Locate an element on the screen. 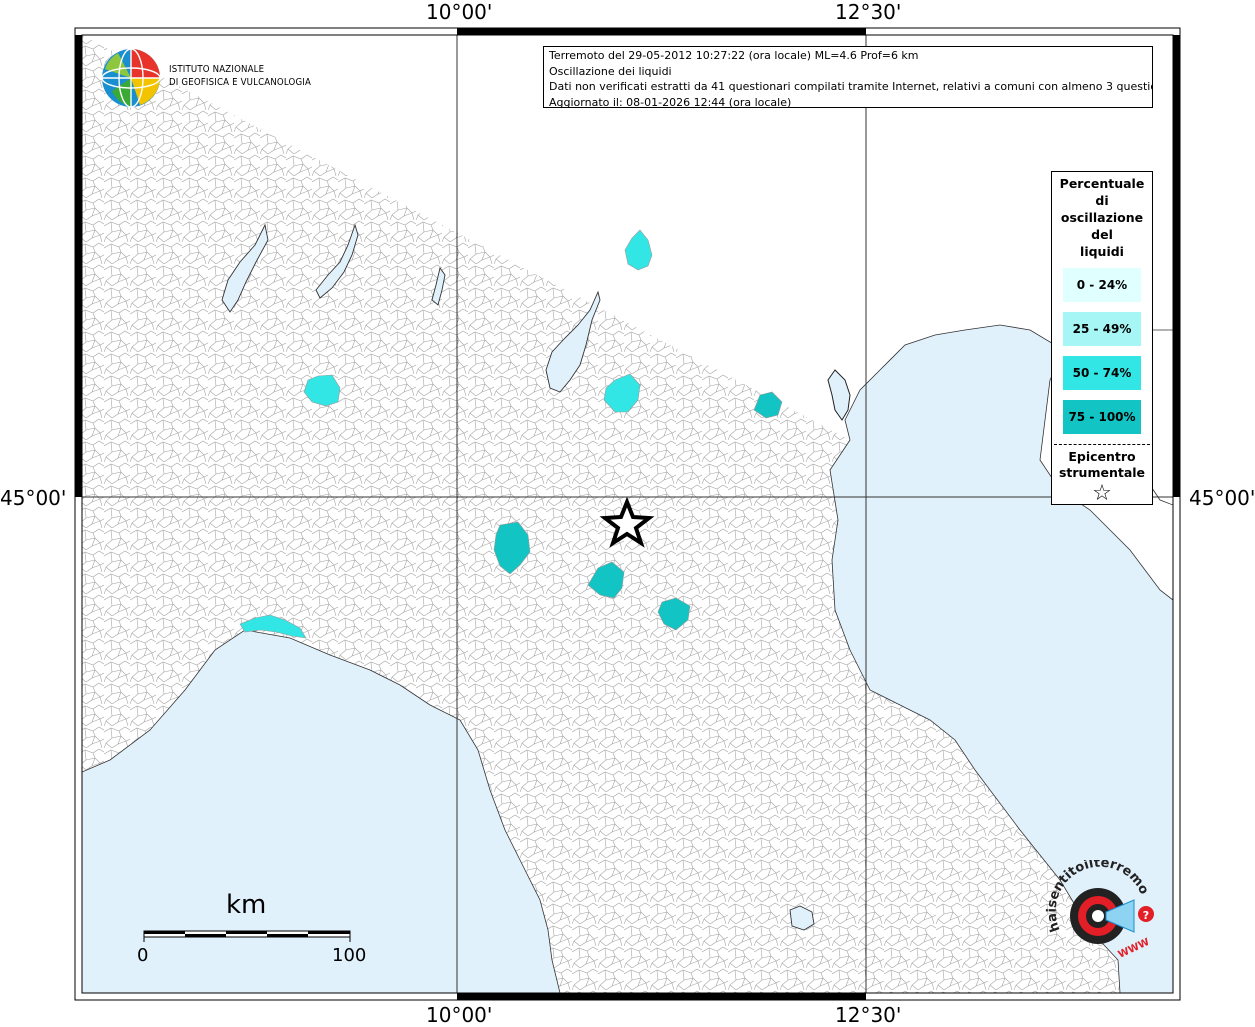 This screenshot has width=1255, height=1027. legend-title: Percentuale di oscillazione del liquidi is located at coordinates (1102, 216).